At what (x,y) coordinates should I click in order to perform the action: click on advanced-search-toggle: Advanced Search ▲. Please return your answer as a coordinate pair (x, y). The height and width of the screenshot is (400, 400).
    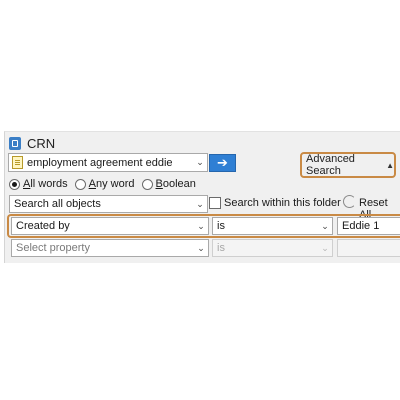
    Looking at the image, I should click on (348, 165).